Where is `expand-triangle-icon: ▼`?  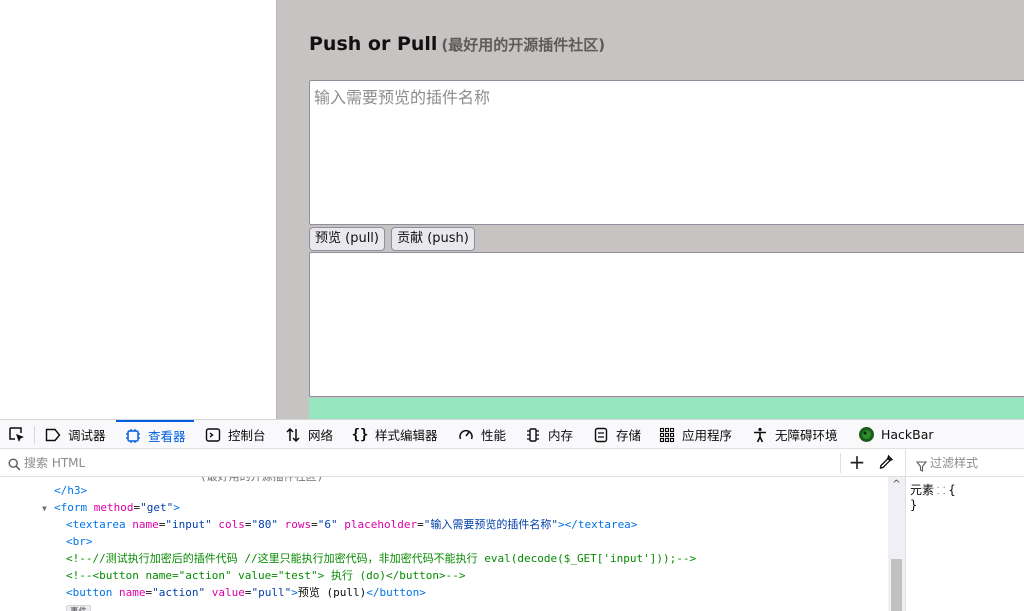 expand-triangle-icon: ▼ is located at coordinates (44, 508).